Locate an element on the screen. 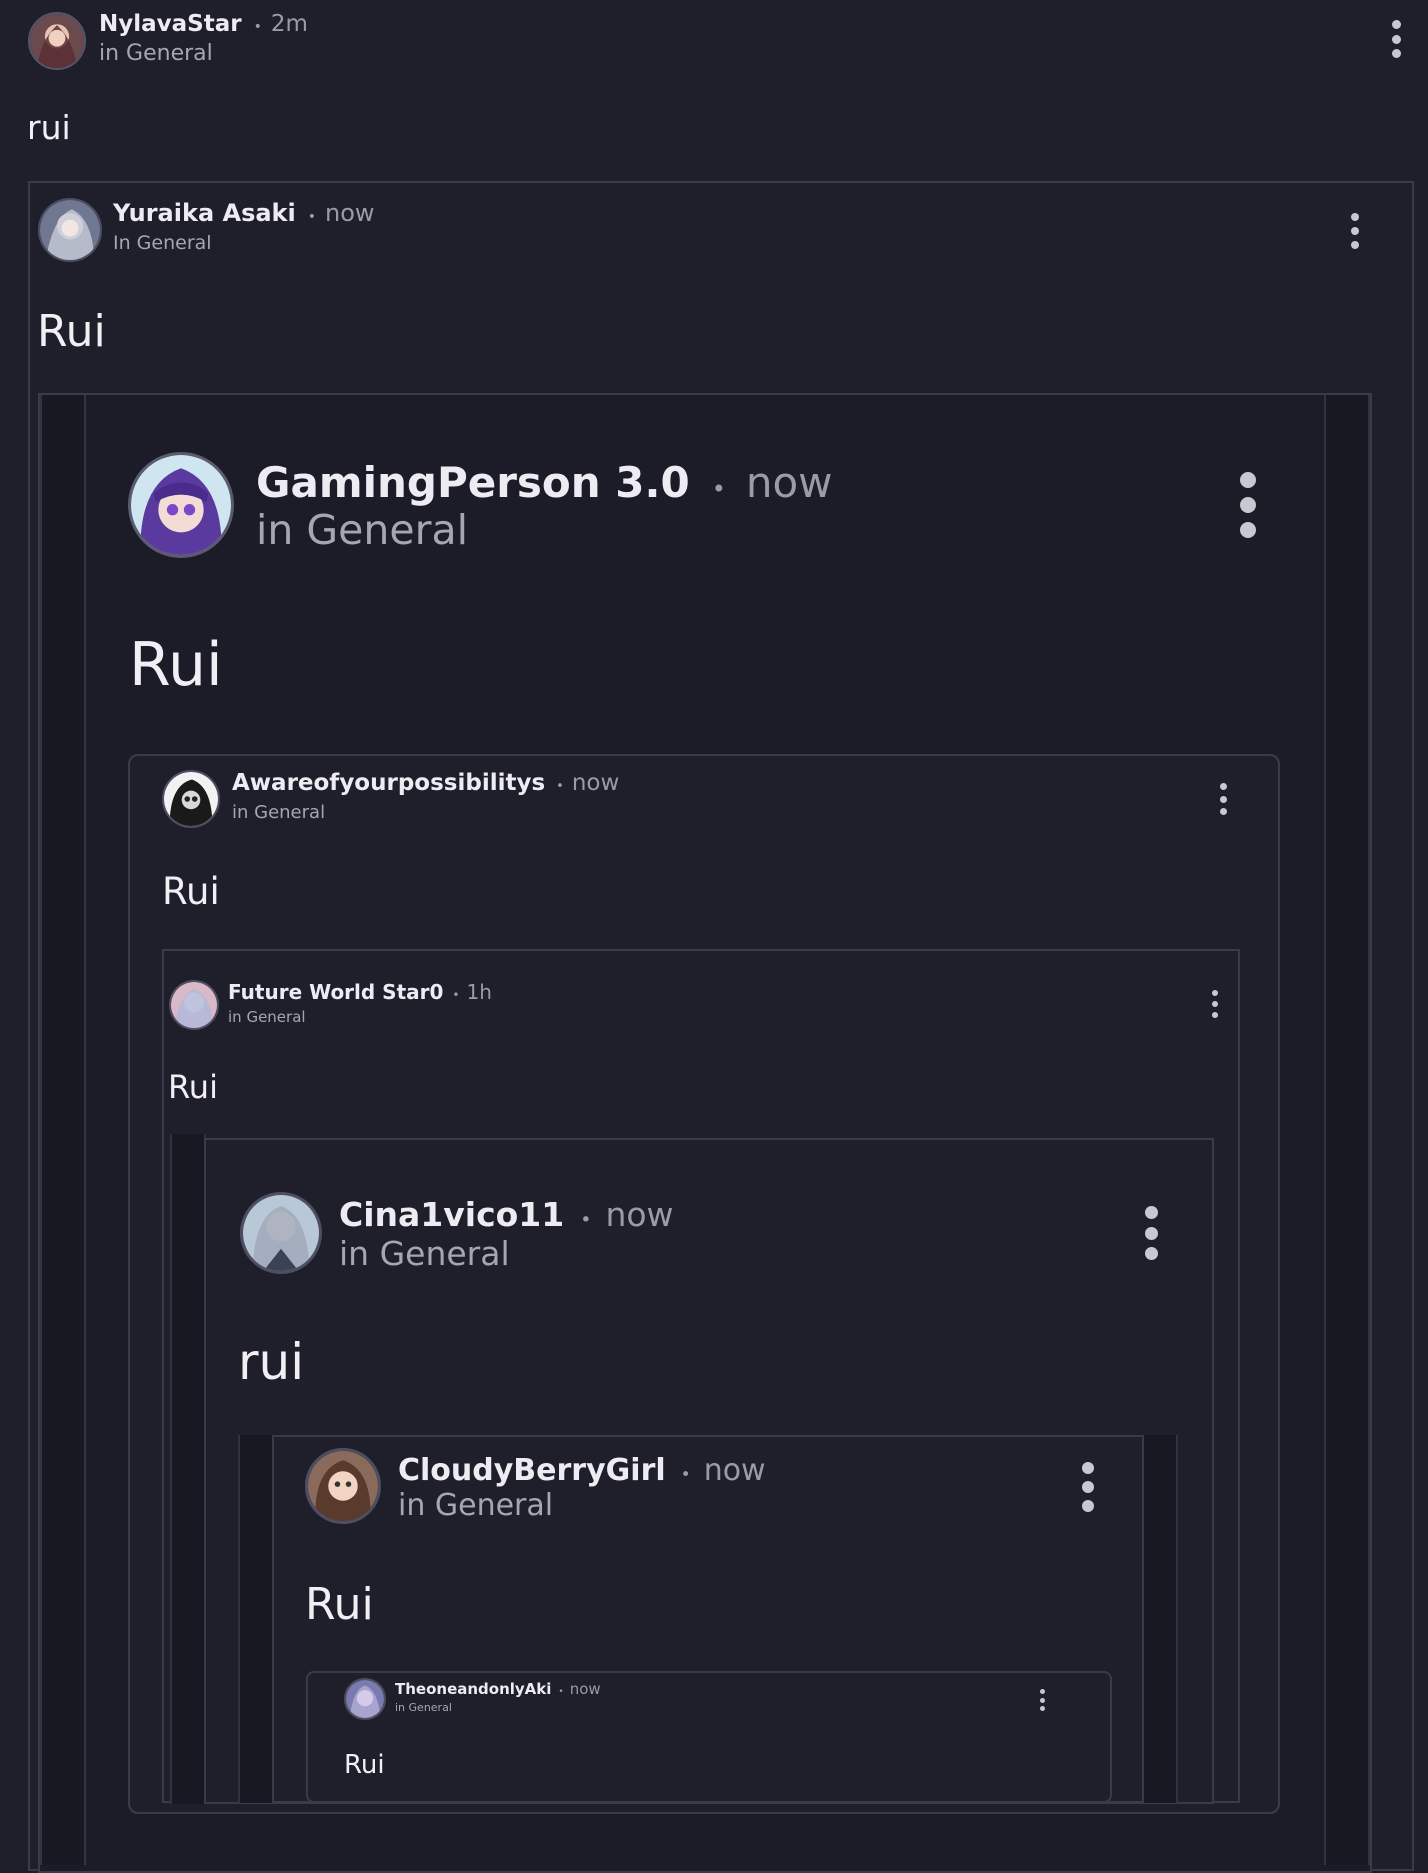 This screenshot has width=1428, height=1873. post-header: Future World Star0 • 1h is located at coordinates (360, 993).